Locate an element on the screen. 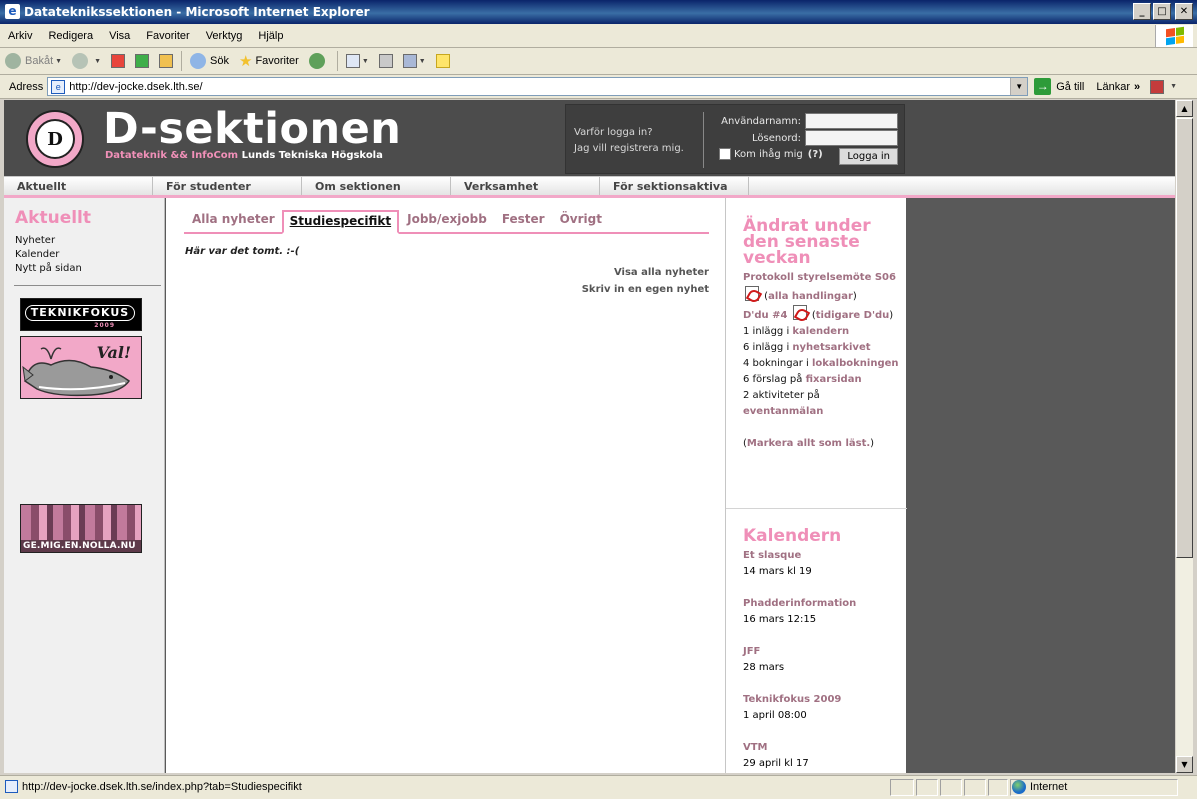 The image size is (1197, 799). val-banner: Val! is located at coordinates (81, 367).